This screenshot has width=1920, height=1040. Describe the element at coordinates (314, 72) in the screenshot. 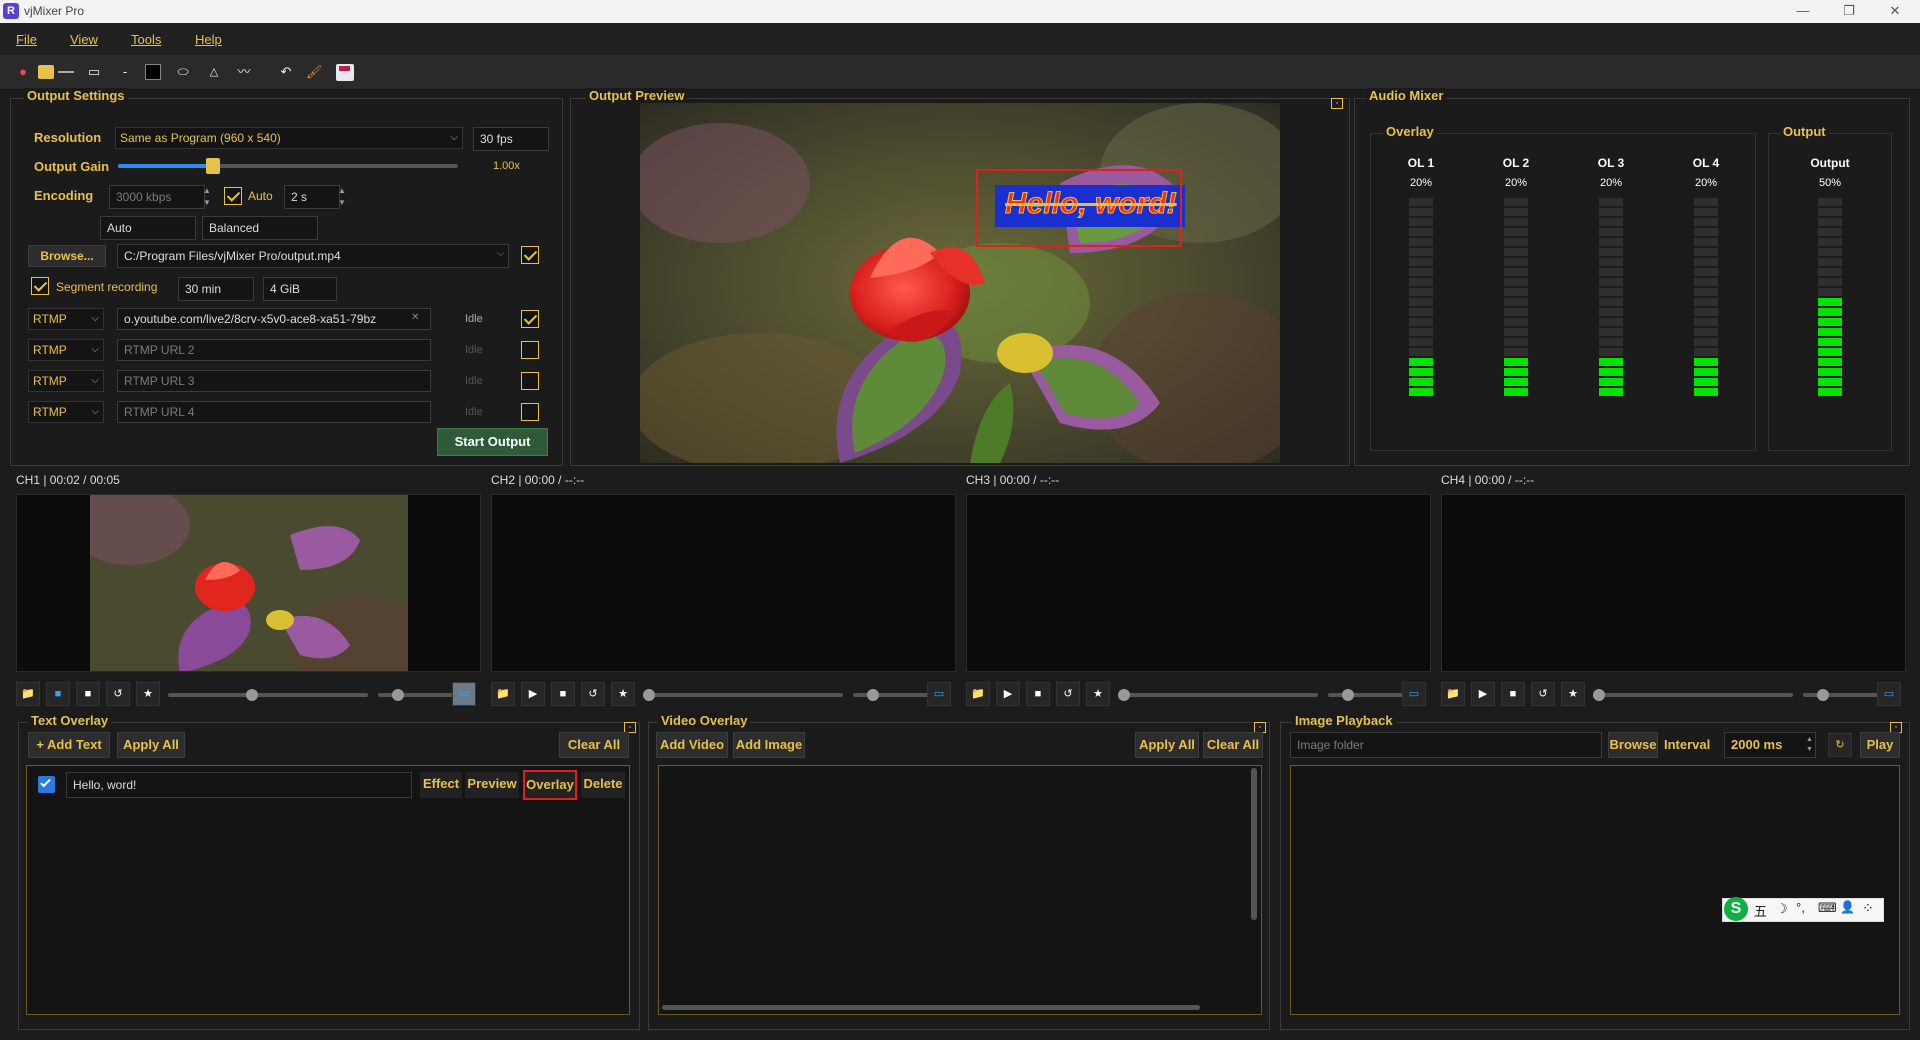

I see `brush-icon: 🖌` at that location.